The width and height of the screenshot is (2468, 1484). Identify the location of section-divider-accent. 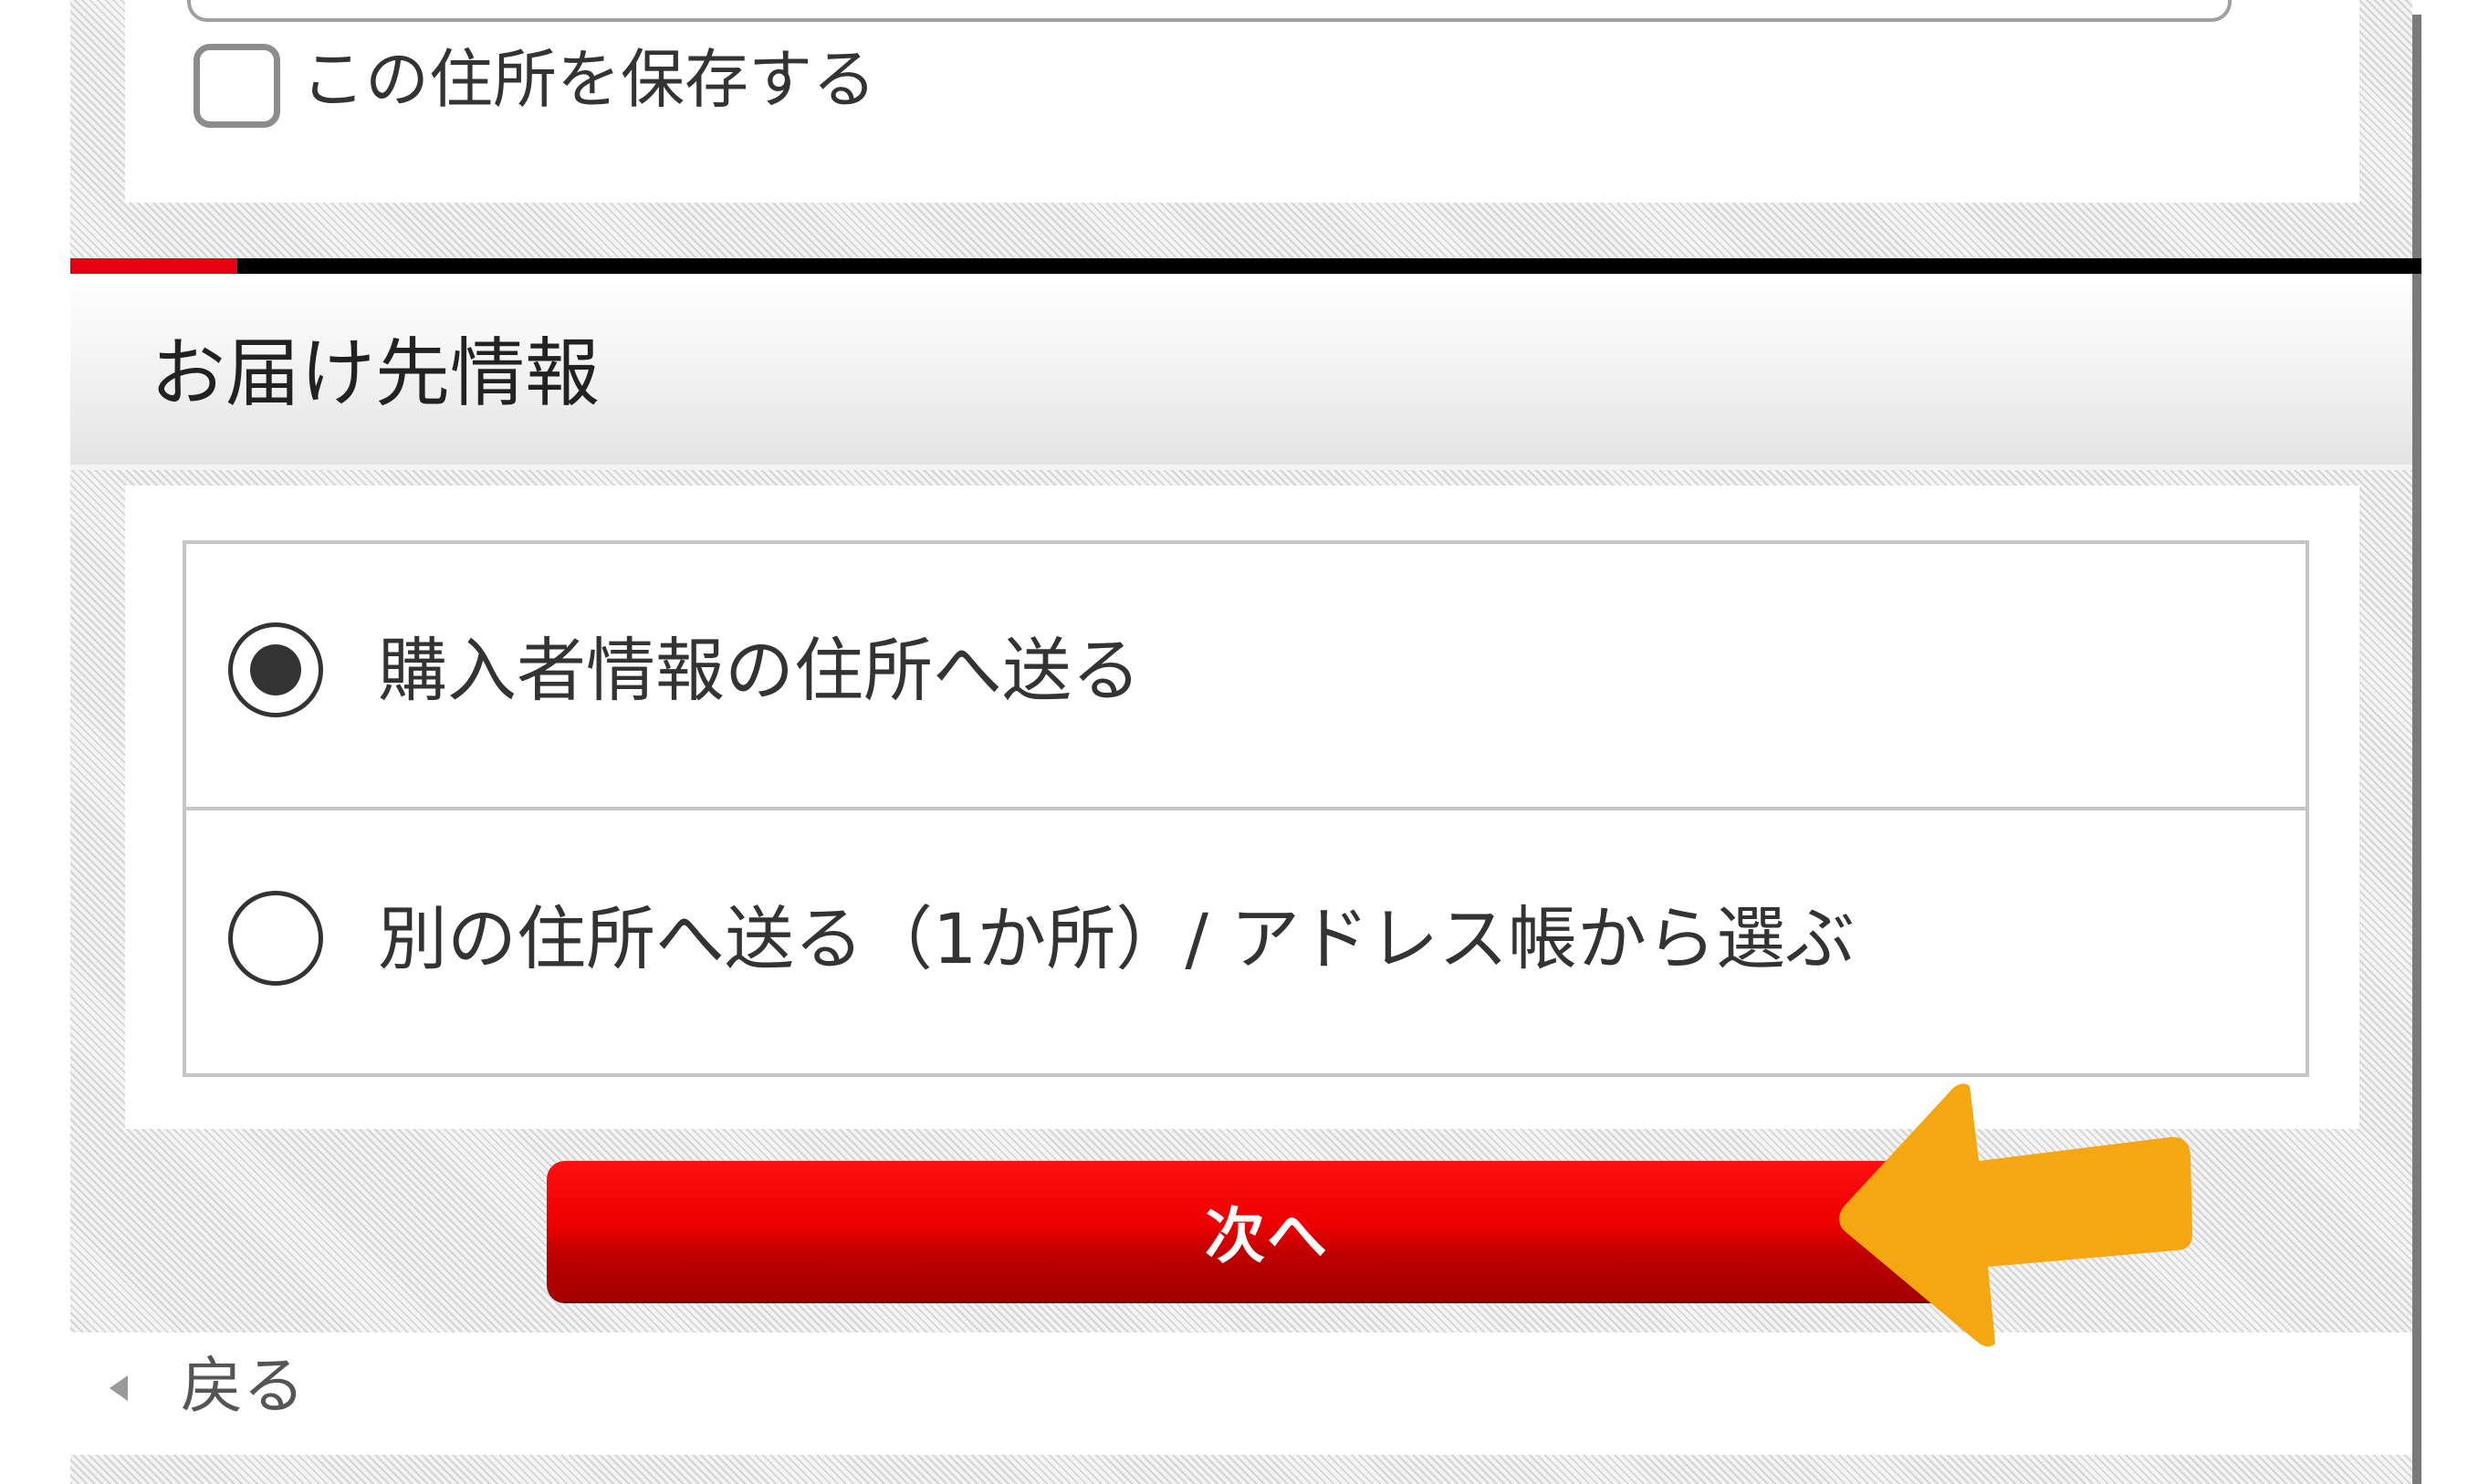
(153, 266).